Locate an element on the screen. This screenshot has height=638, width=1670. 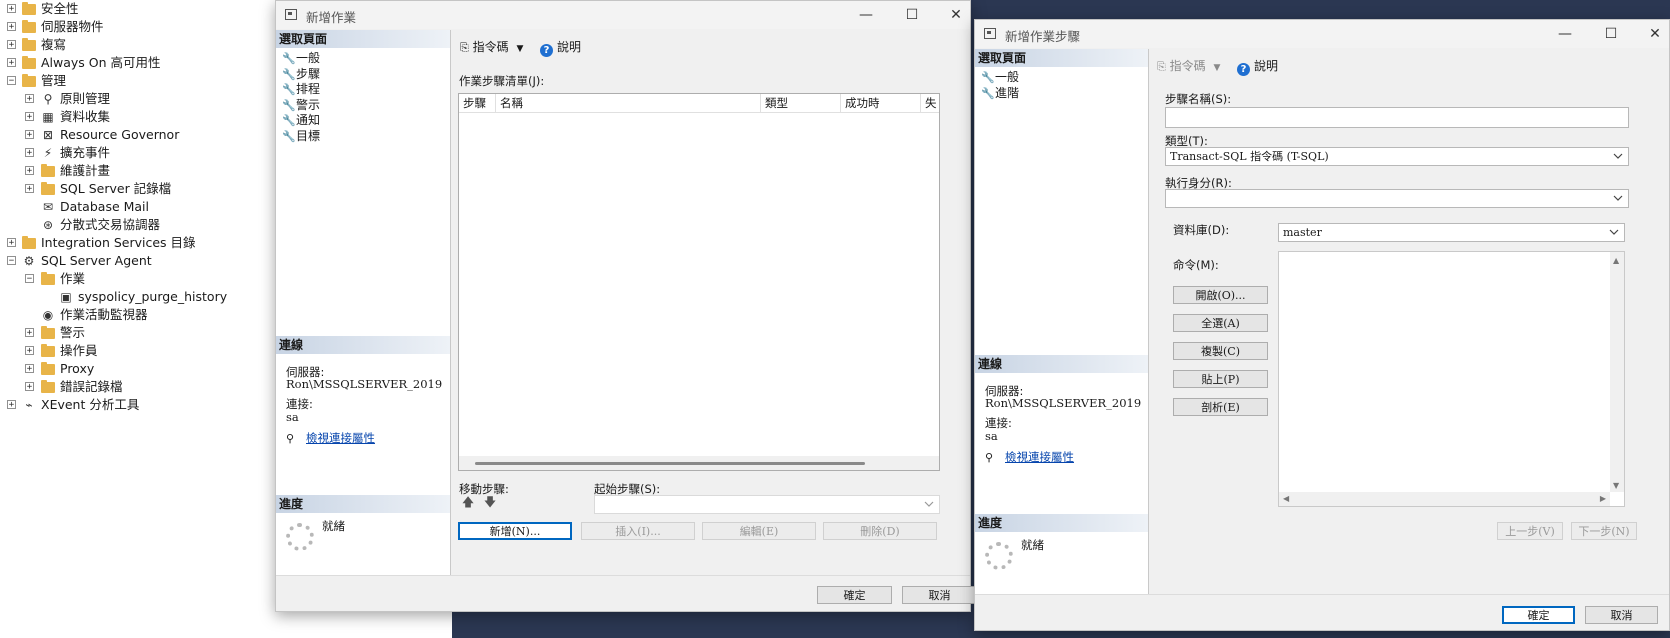
scroll-up-icon: ▲ is located at coordinates (1616, 260).